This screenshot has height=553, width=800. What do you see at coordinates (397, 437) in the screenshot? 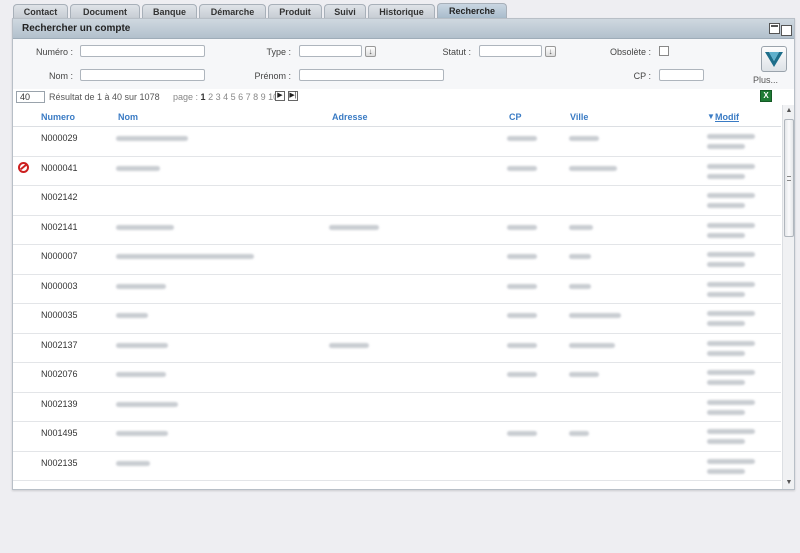
I see `table-row: N001495` at bounding box center [397, 437].